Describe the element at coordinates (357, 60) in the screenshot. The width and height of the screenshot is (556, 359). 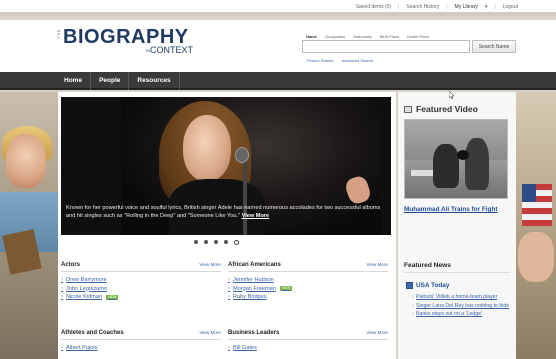
I see `advanced-search-link: Advanced Search` at that location.